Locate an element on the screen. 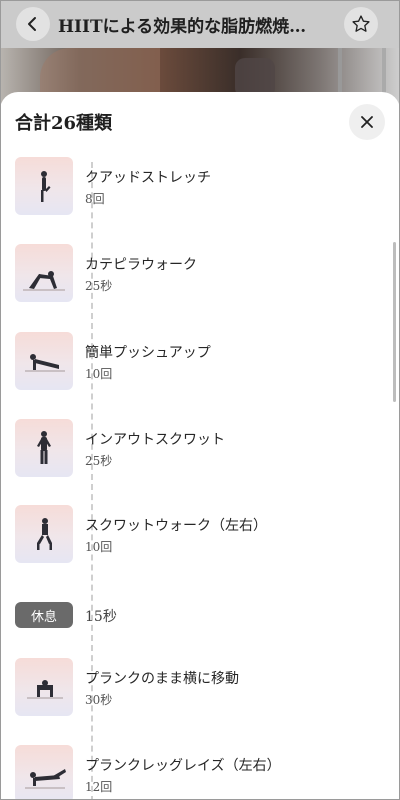 Image resolution: width=400 pixels, height=800 pixels. exercise-reps: 8回 is located at coordinates (95, 199).